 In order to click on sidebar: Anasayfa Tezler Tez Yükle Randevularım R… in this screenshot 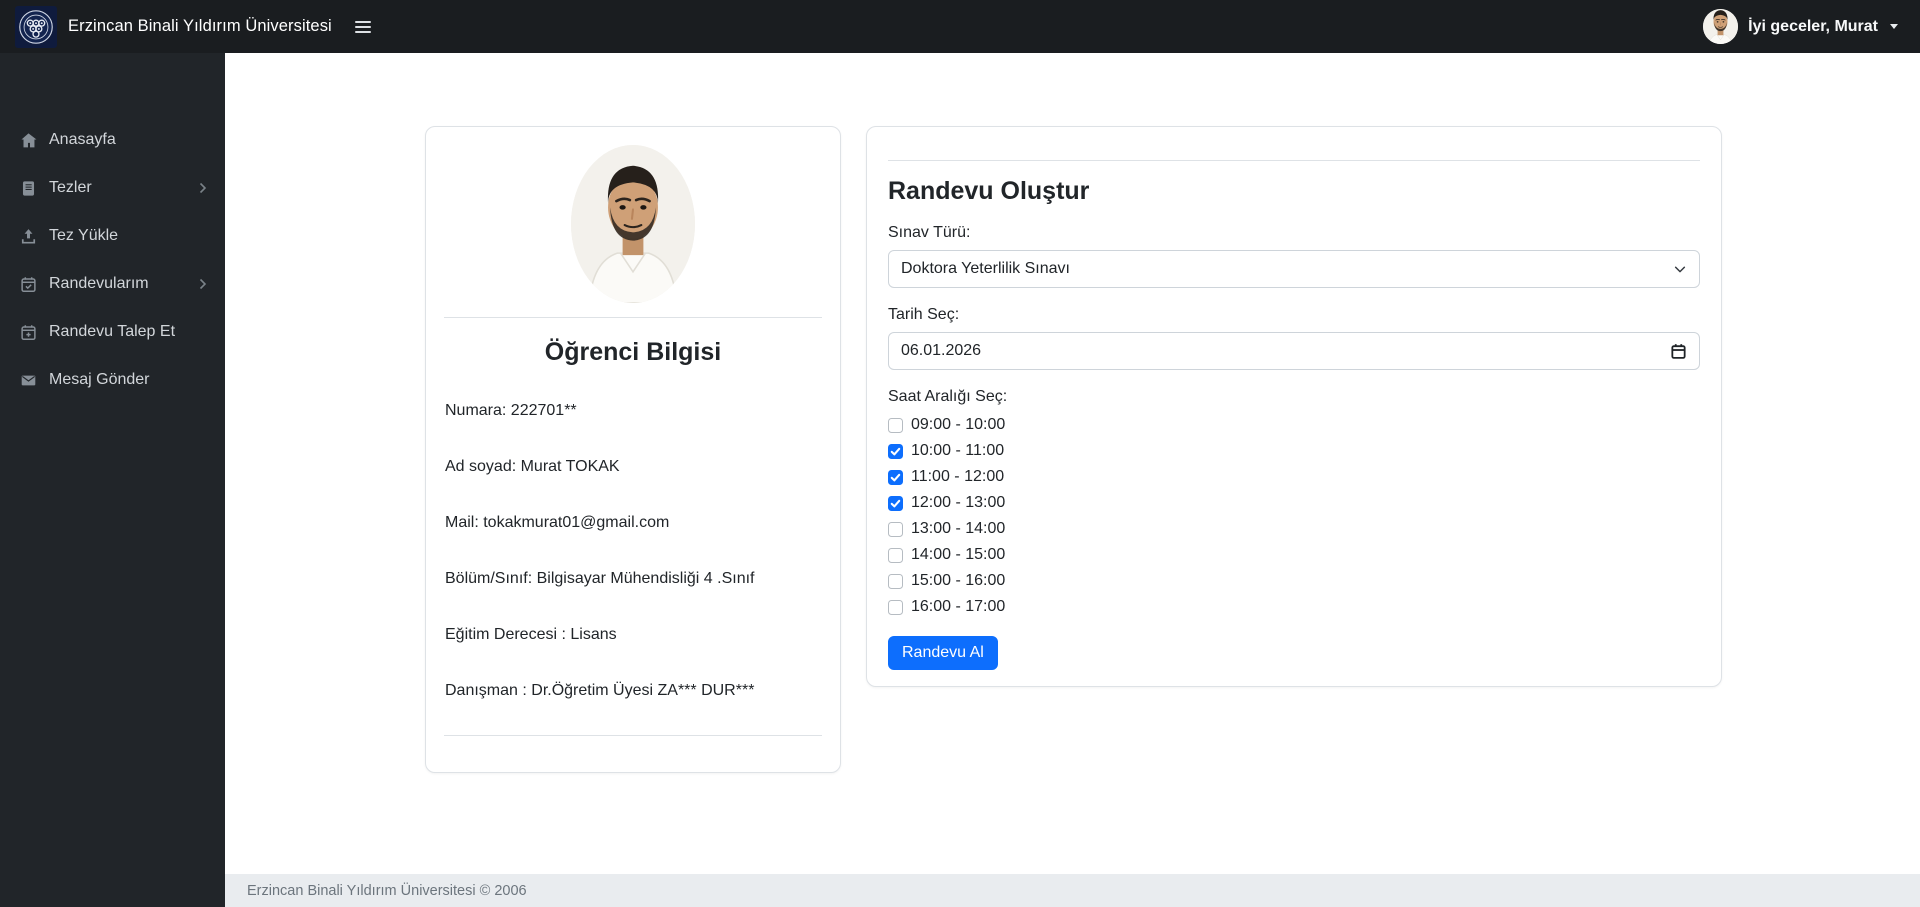, I will do `click(112, 480)`.